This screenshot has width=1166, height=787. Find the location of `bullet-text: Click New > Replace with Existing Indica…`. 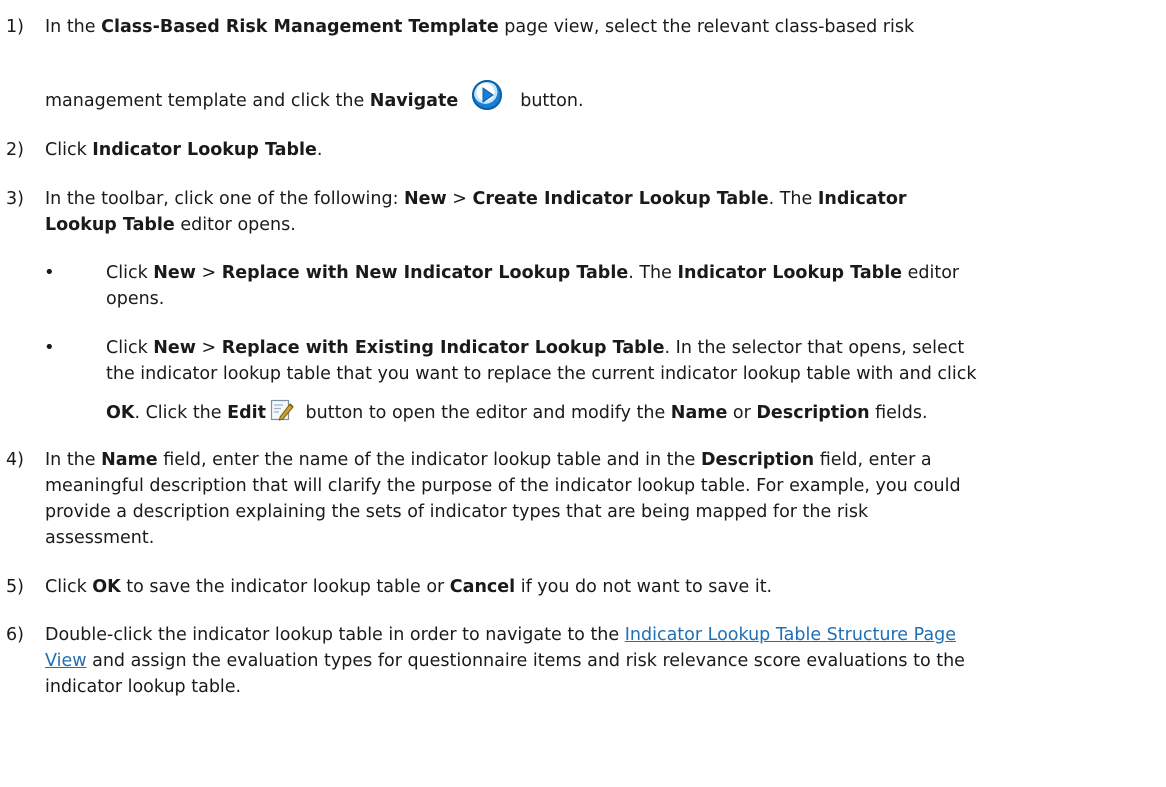

bullet-text: Click New > Replace with Existing Indica… is located at coordinates (535, 348).